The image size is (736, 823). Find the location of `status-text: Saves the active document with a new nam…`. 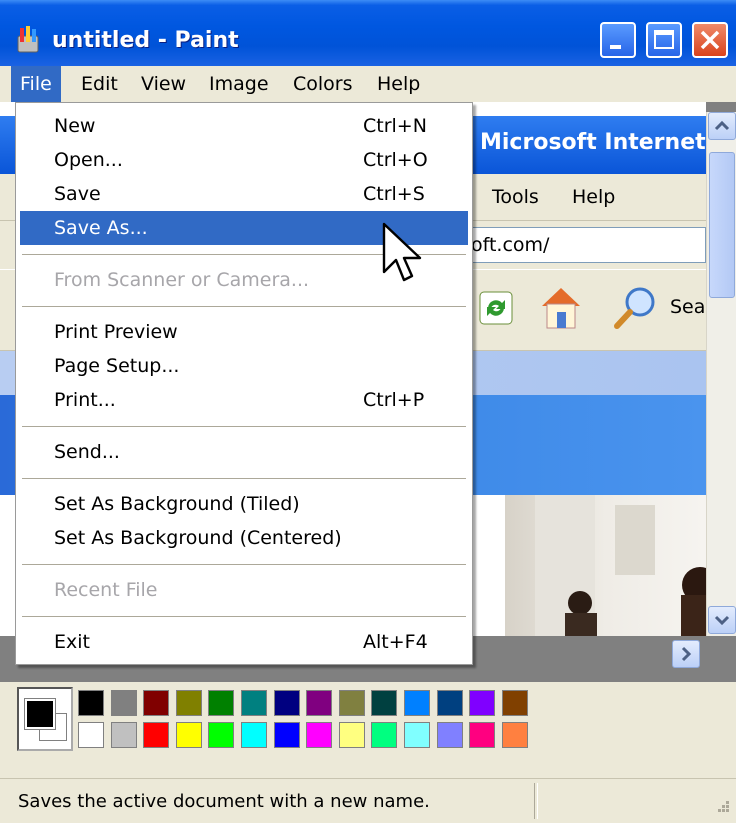

status-text: Saves the active document with a new nam… is located at coordinates (224, 801).